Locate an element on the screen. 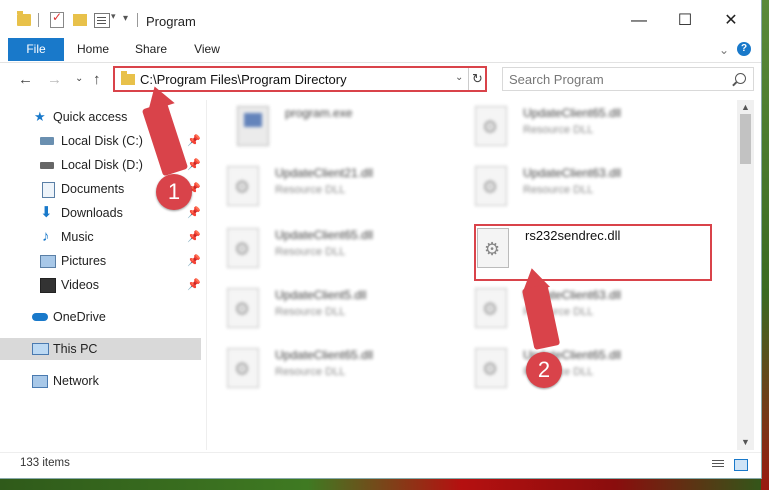 The image size is (769, 490). item-count: 133 items is located at coordinates (45, 463).